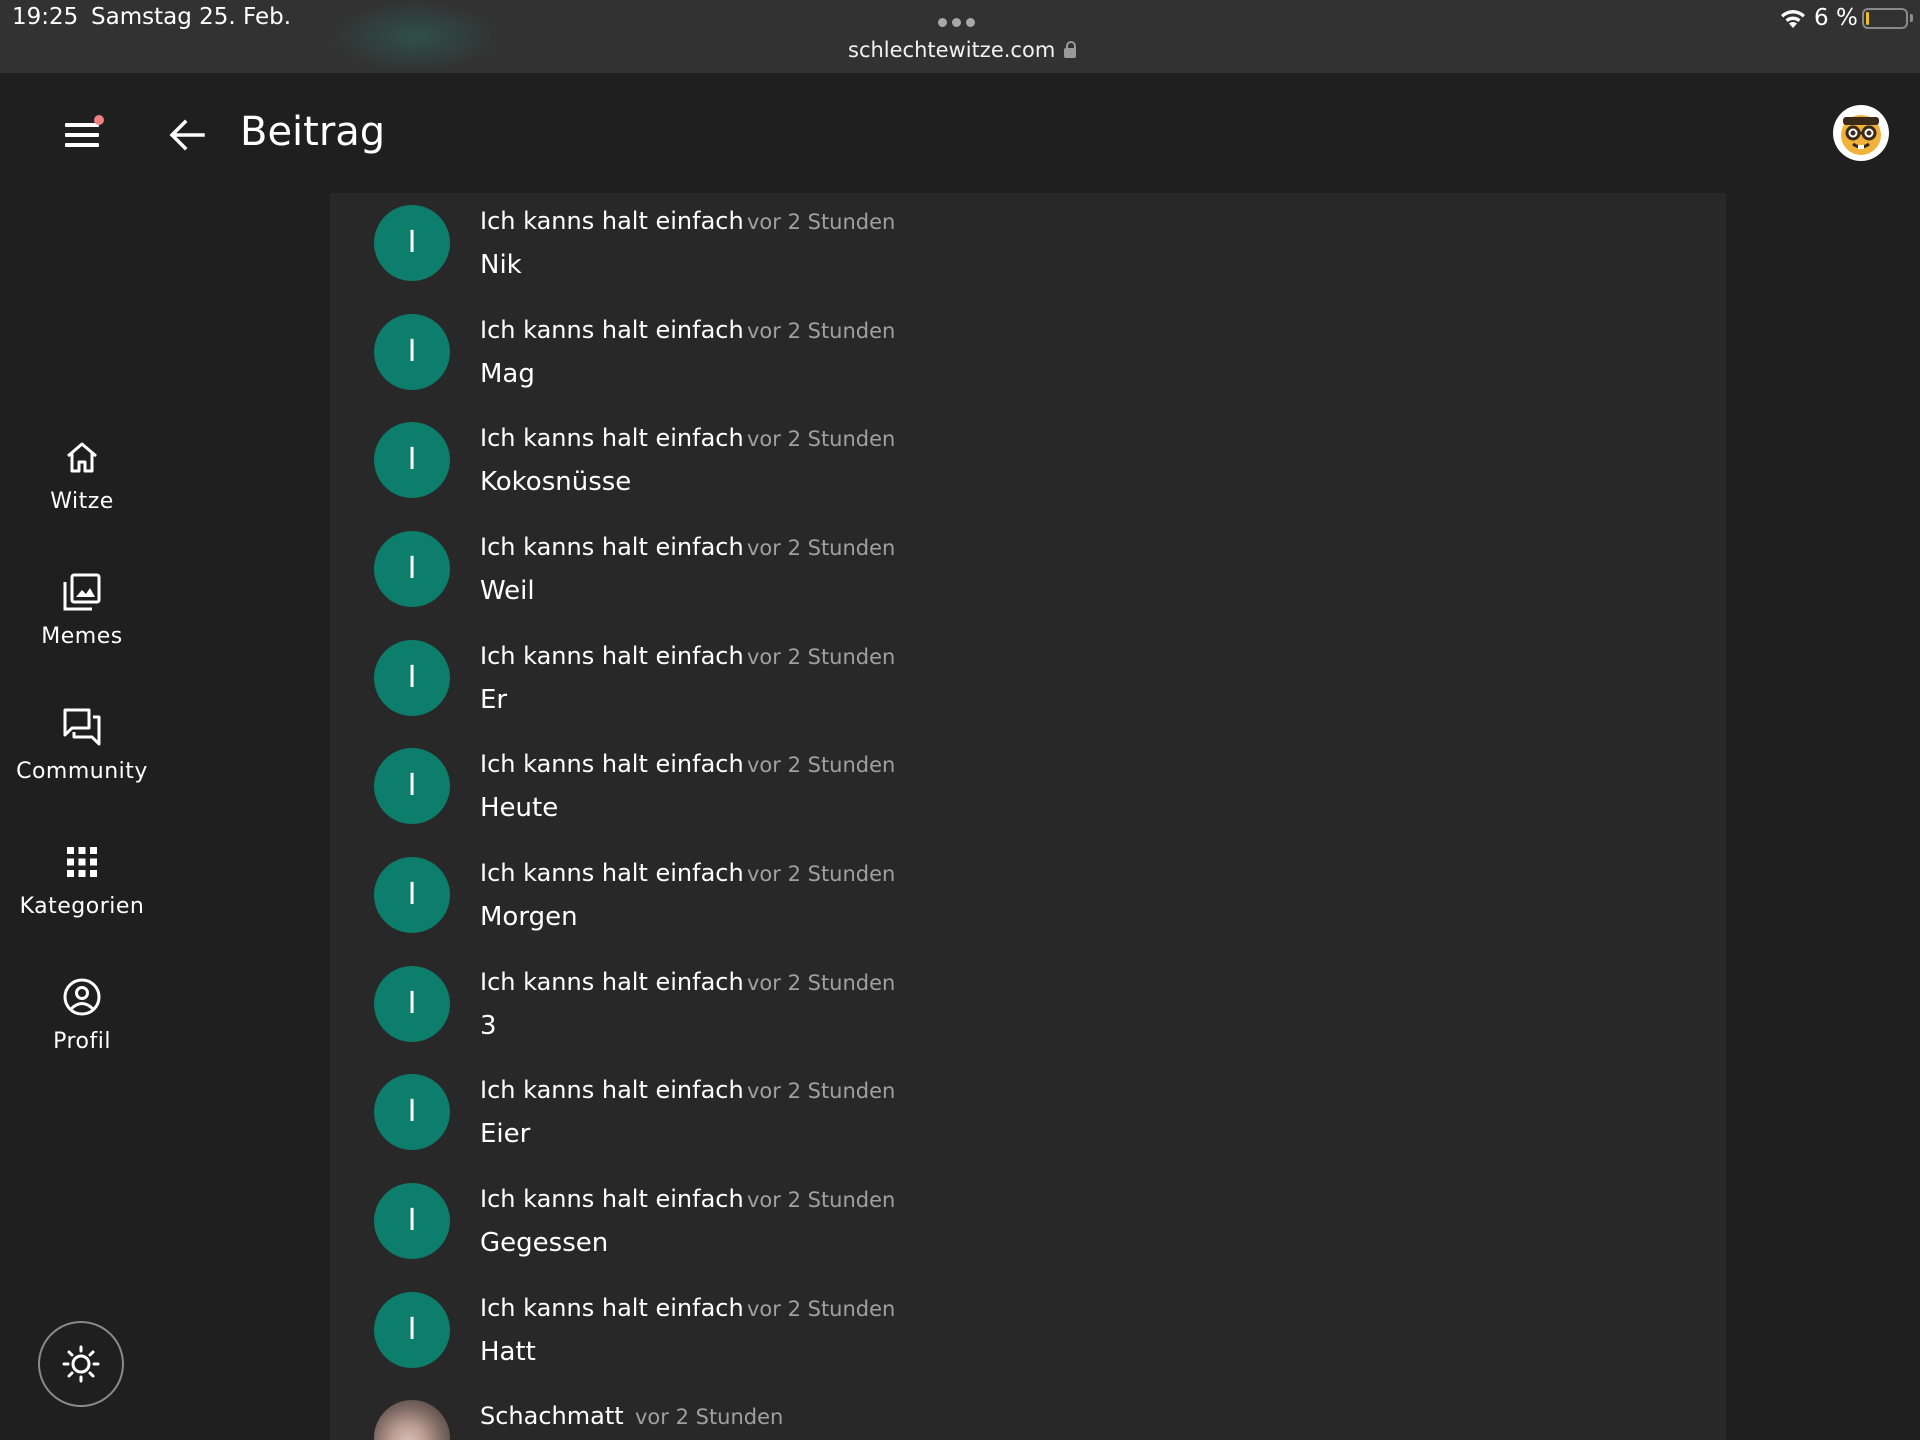 Image resolution: width=1920 pixels, height=1440 pixels. What do you see at coordinates (960, 133) in the screenshot?
I see `app-bar: Beitrag` at bounding box center [960, 133].